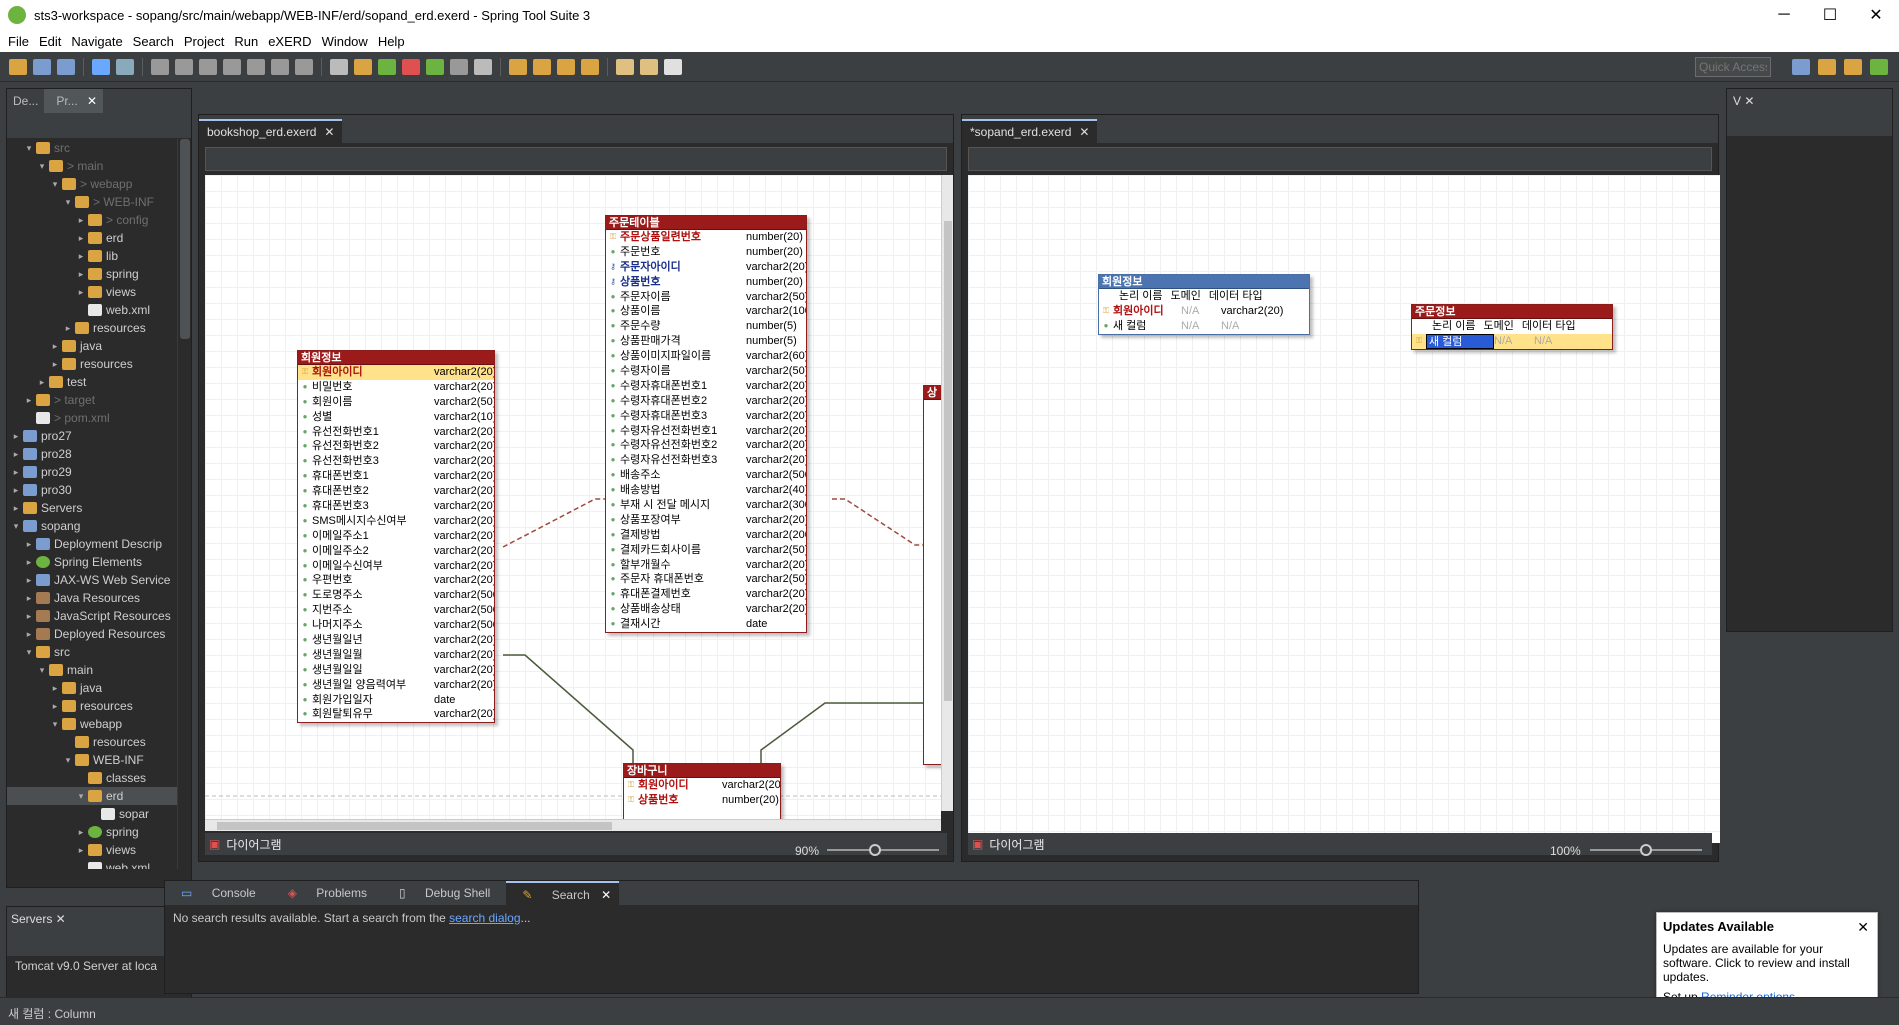 The image size is (1899, 1025). Describe the element at coordinates (396, 714) in the screenshot. I see `column-row: ● 회원탈퇴유무 varchar2(20)` at that location.